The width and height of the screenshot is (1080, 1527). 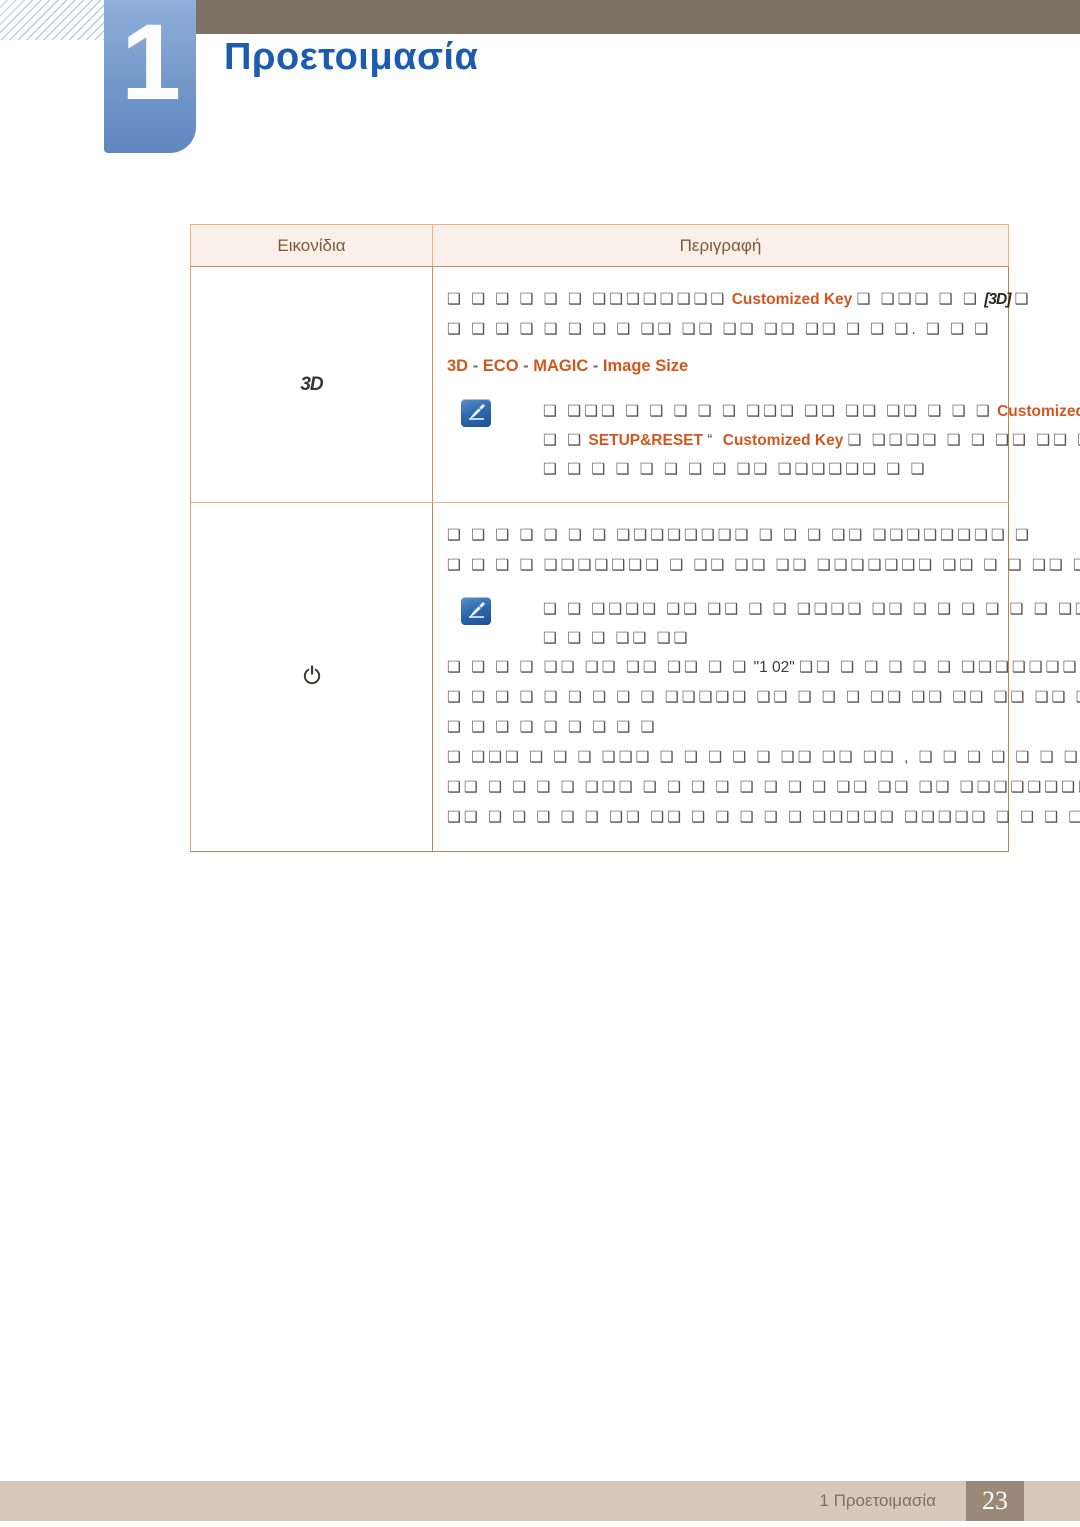 I want to click on body-text-run: ❑ ❑❑❑ ❑ ❑, so click(x=918, y=299).